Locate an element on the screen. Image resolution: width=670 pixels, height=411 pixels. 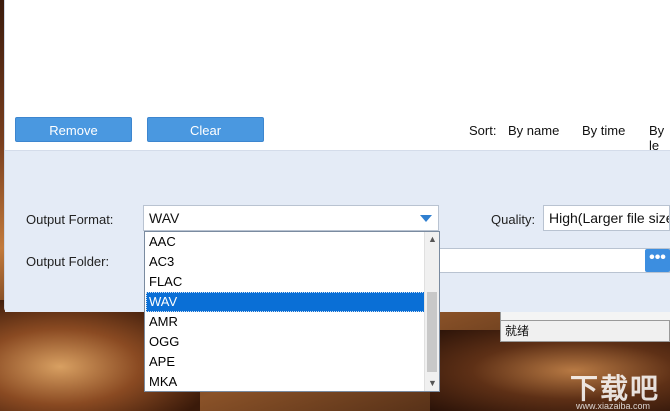
status-bar: 就绪 is located at coordinates (585, 331).